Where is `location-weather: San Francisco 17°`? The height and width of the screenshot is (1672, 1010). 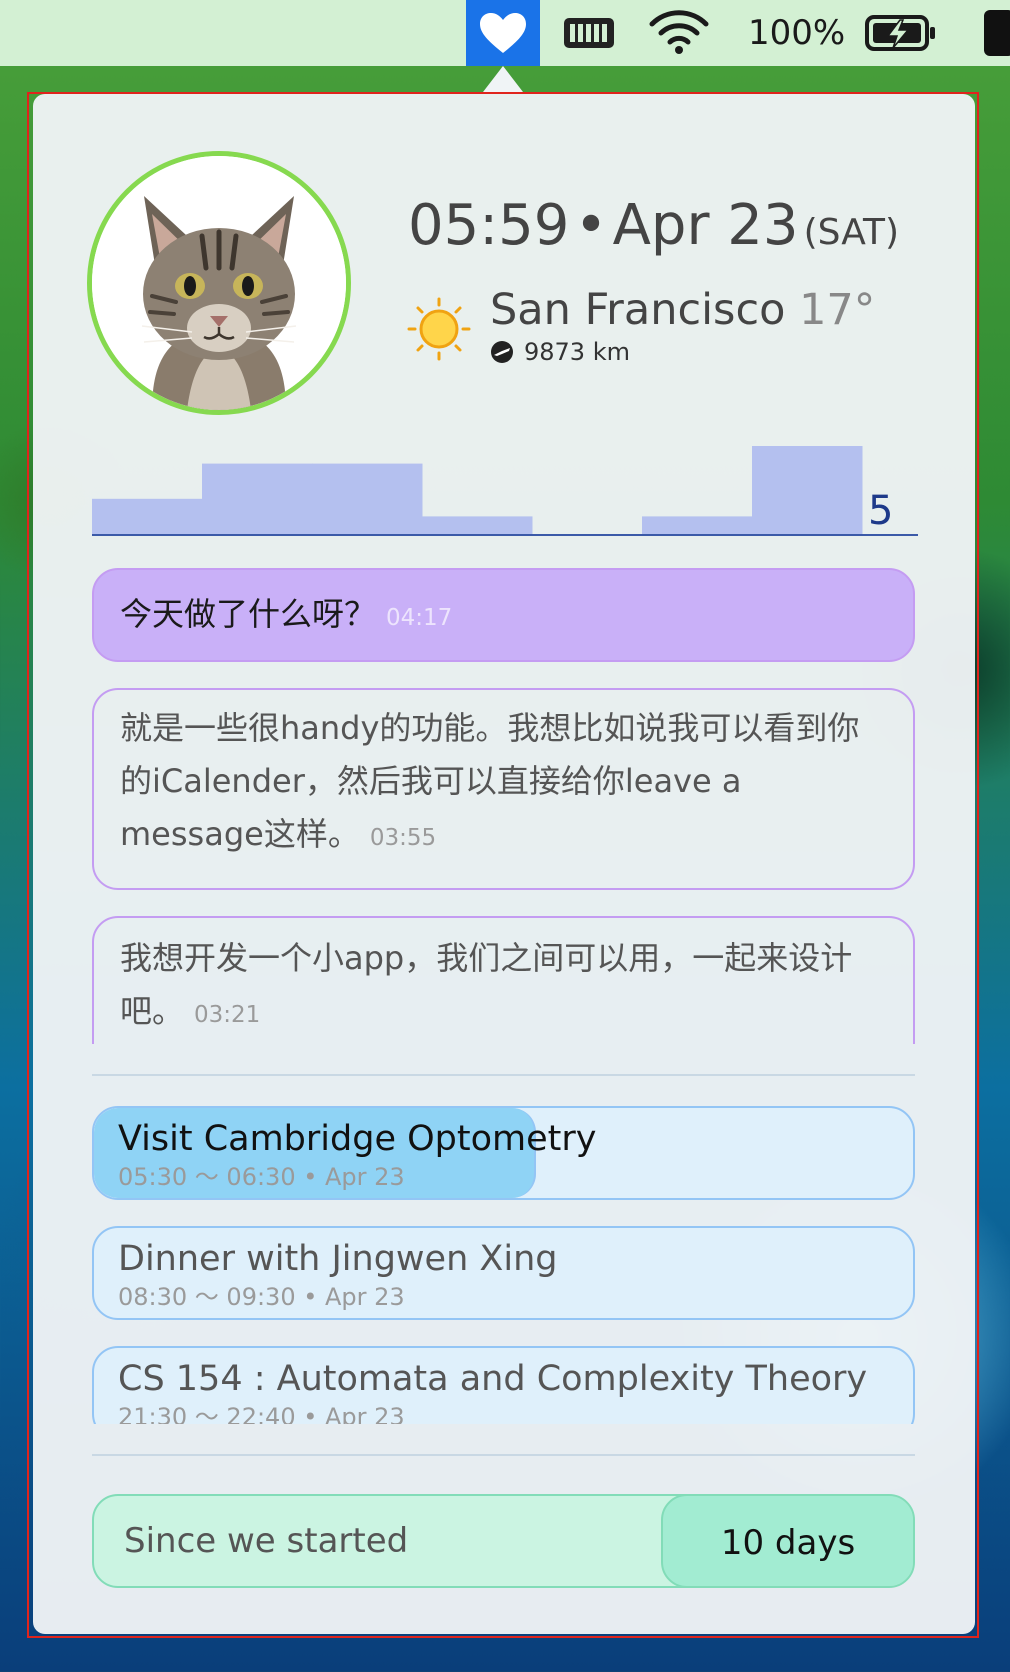
location-weather: San Francisco 17° is located at coordinates (682, 310).